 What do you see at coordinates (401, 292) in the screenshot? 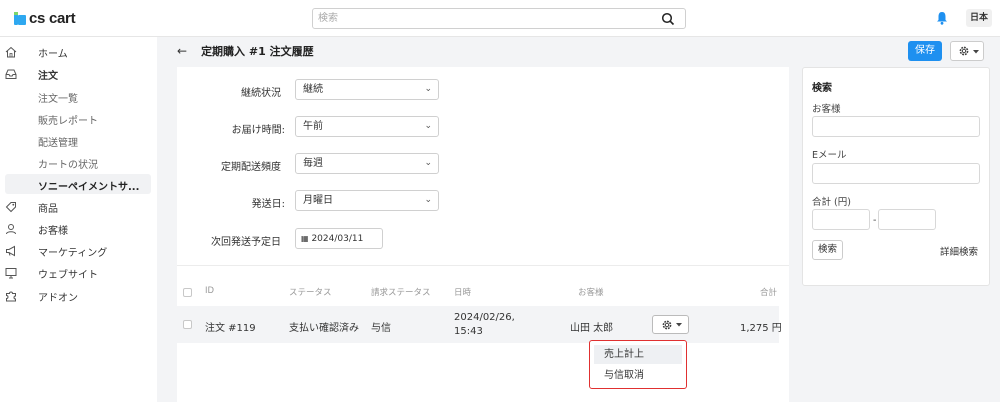
I see `column-header-billing-status: 請求ステータス` at bounding box center [401, 292].